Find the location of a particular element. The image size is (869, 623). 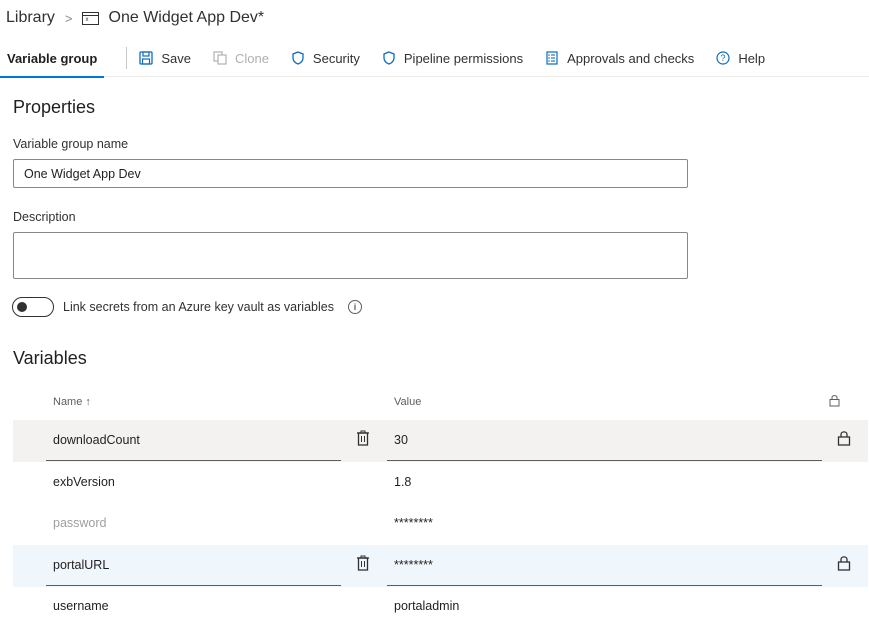

page-title: One Widget App Dev* is located at coordinates (186, 17).